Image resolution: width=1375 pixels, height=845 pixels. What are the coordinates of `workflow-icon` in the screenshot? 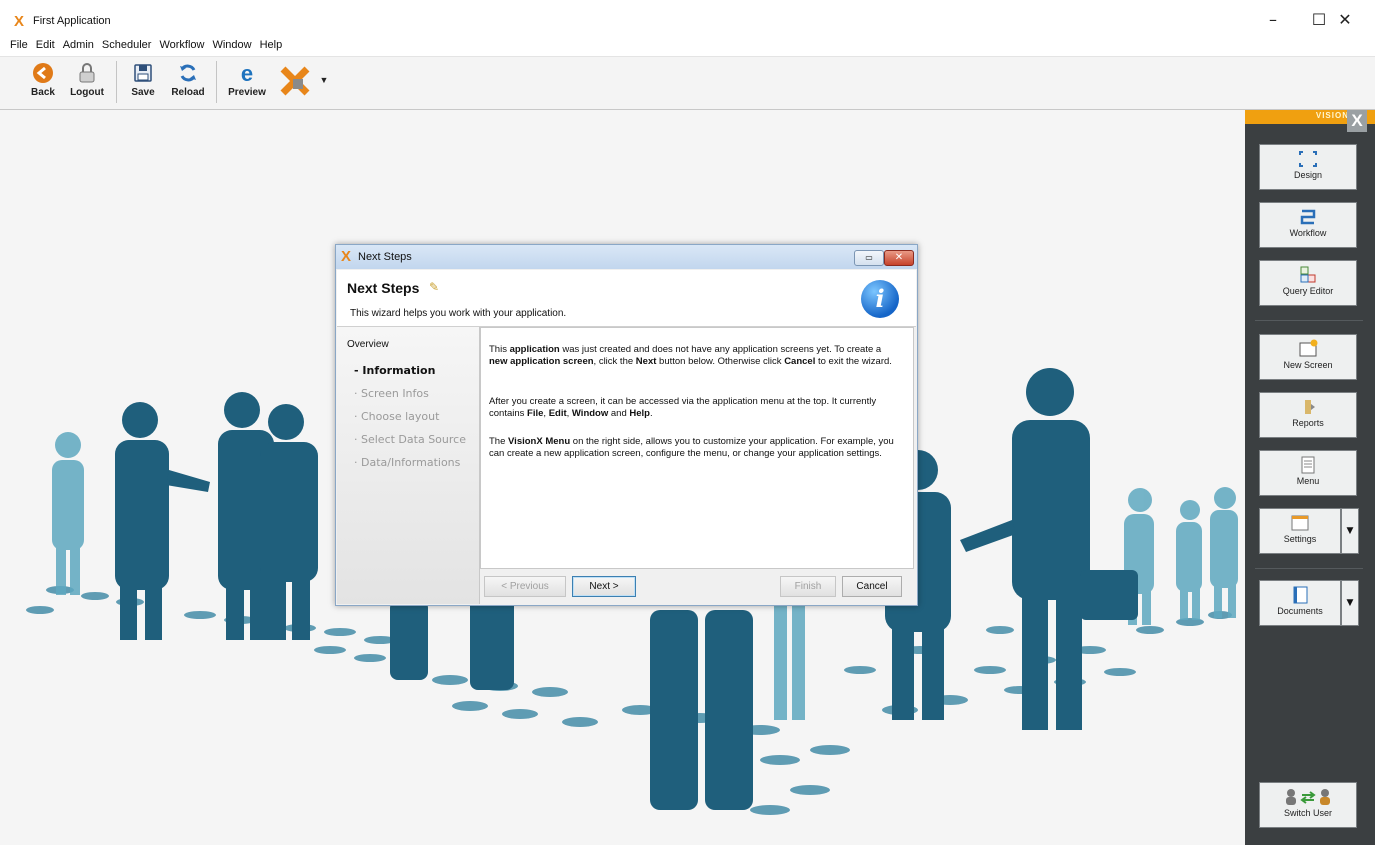 It's located at (1308, 217).